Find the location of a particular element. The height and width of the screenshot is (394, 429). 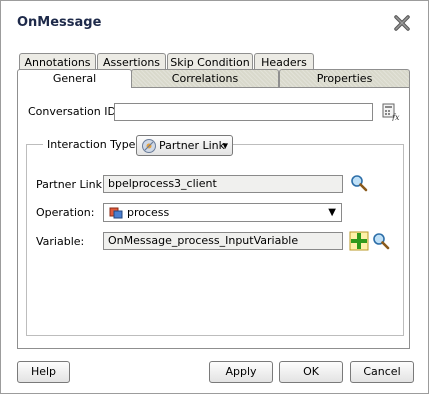

cancel-button: Cancel is located at coordinates (382, 372).